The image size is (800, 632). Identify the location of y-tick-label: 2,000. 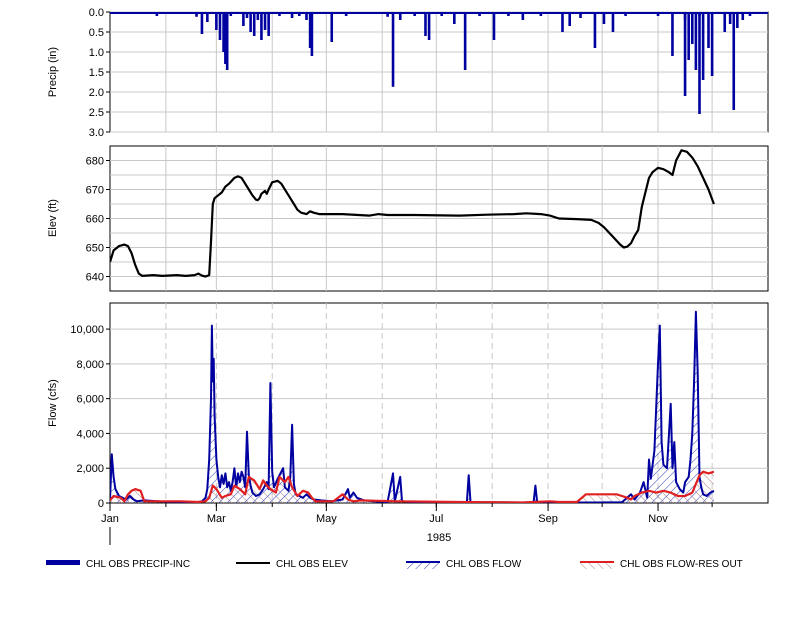
(90, 469).